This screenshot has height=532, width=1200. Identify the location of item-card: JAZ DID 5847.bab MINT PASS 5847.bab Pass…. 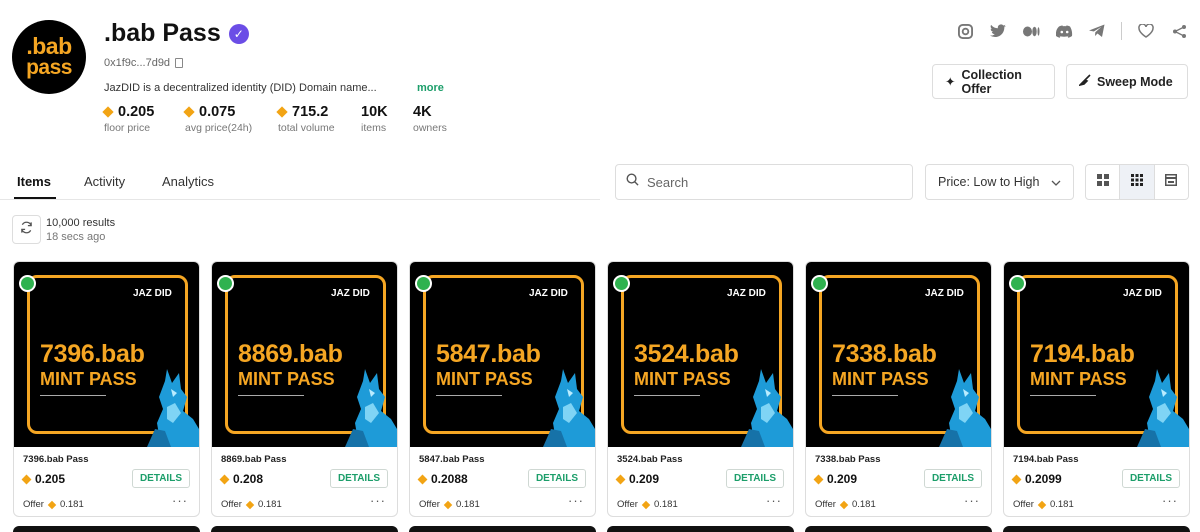
(502, 389).